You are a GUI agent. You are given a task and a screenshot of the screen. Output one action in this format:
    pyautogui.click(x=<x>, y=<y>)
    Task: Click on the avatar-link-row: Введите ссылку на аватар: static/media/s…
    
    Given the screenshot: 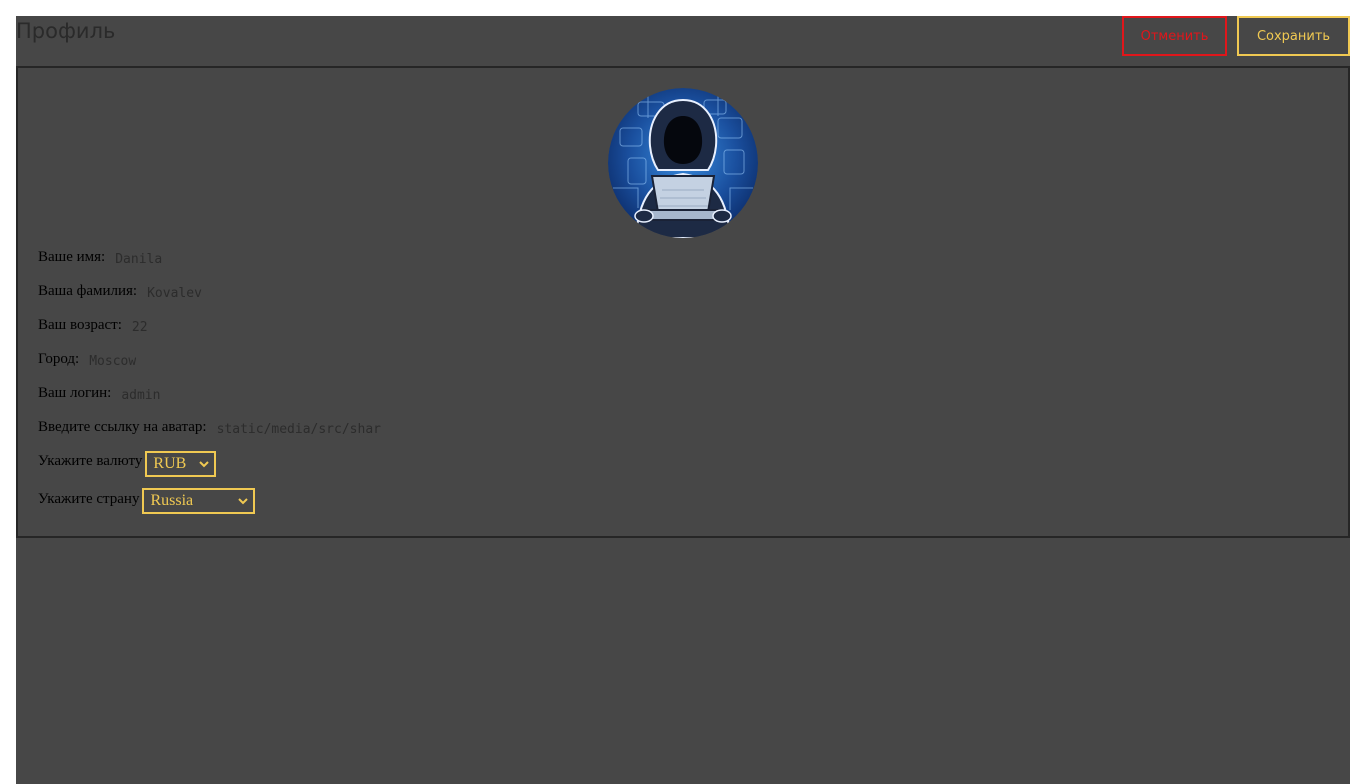 What is the action you would take?
    pyautogui.click(x=217, y=431)
    